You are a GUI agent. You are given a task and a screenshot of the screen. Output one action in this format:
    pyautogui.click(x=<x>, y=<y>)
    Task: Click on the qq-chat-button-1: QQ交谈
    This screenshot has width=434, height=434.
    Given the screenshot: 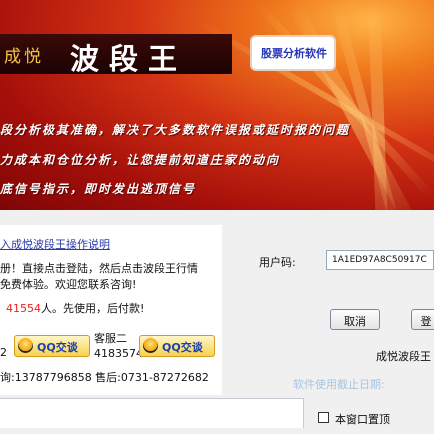 What is the action you would take?
    pyautogui.click(x=52, y=346)
    